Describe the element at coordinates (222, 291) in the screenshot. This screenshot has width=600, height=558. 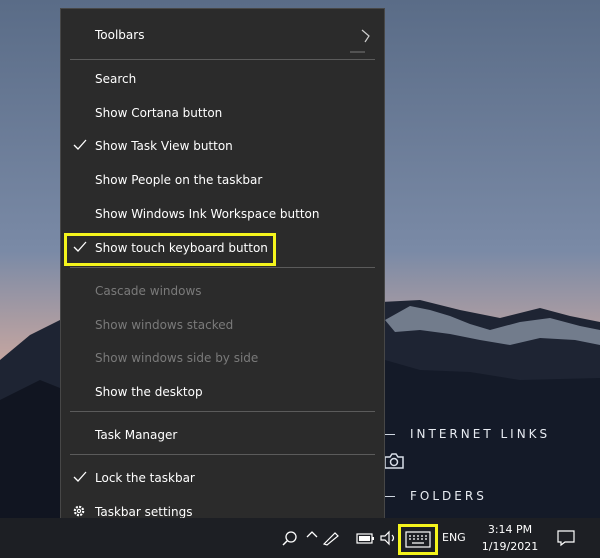
I see `menu-item-cascade-windows: Cascade windows` at that location.